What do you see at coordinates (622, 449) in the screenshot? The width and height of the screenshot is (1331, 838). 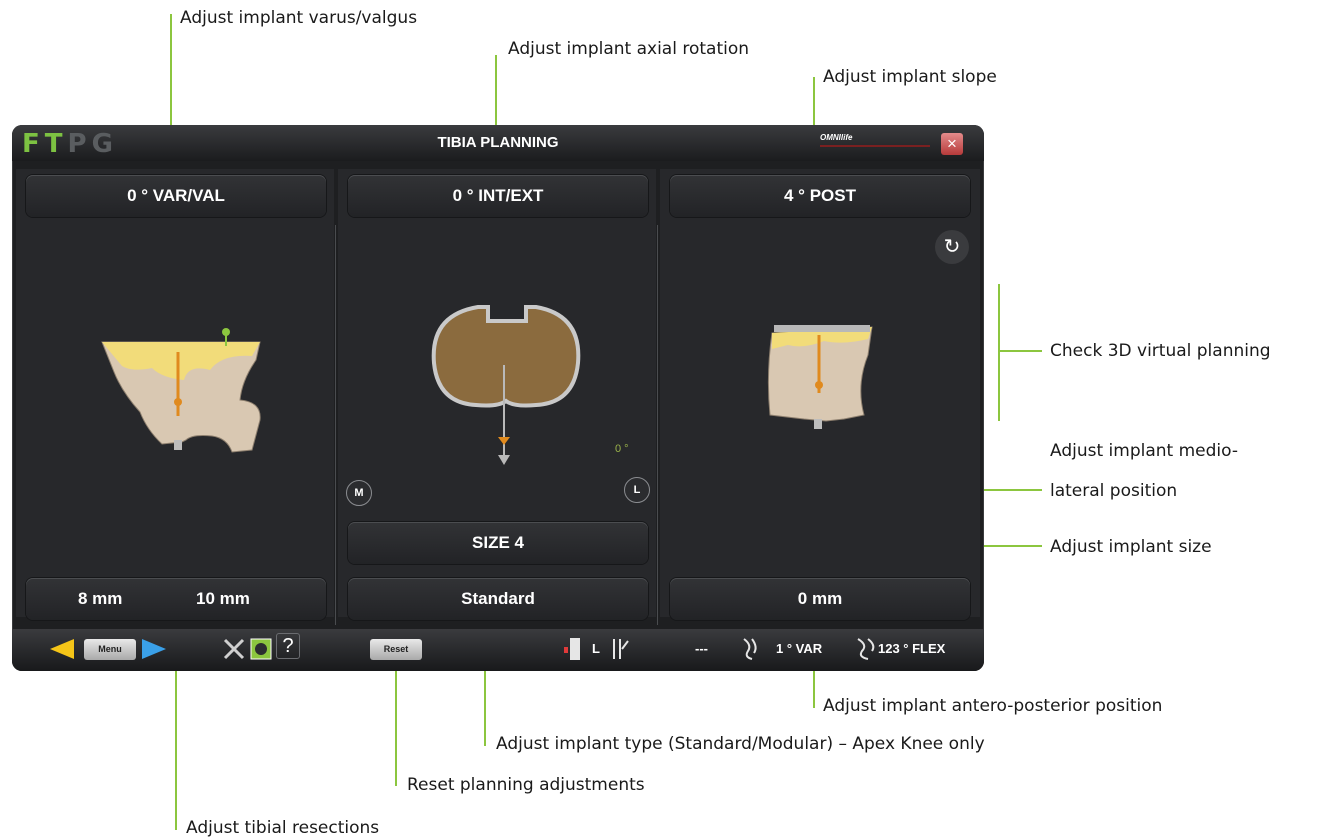 I see `rotation-degree-readout: 0 °` at bounding box center [622, 449].